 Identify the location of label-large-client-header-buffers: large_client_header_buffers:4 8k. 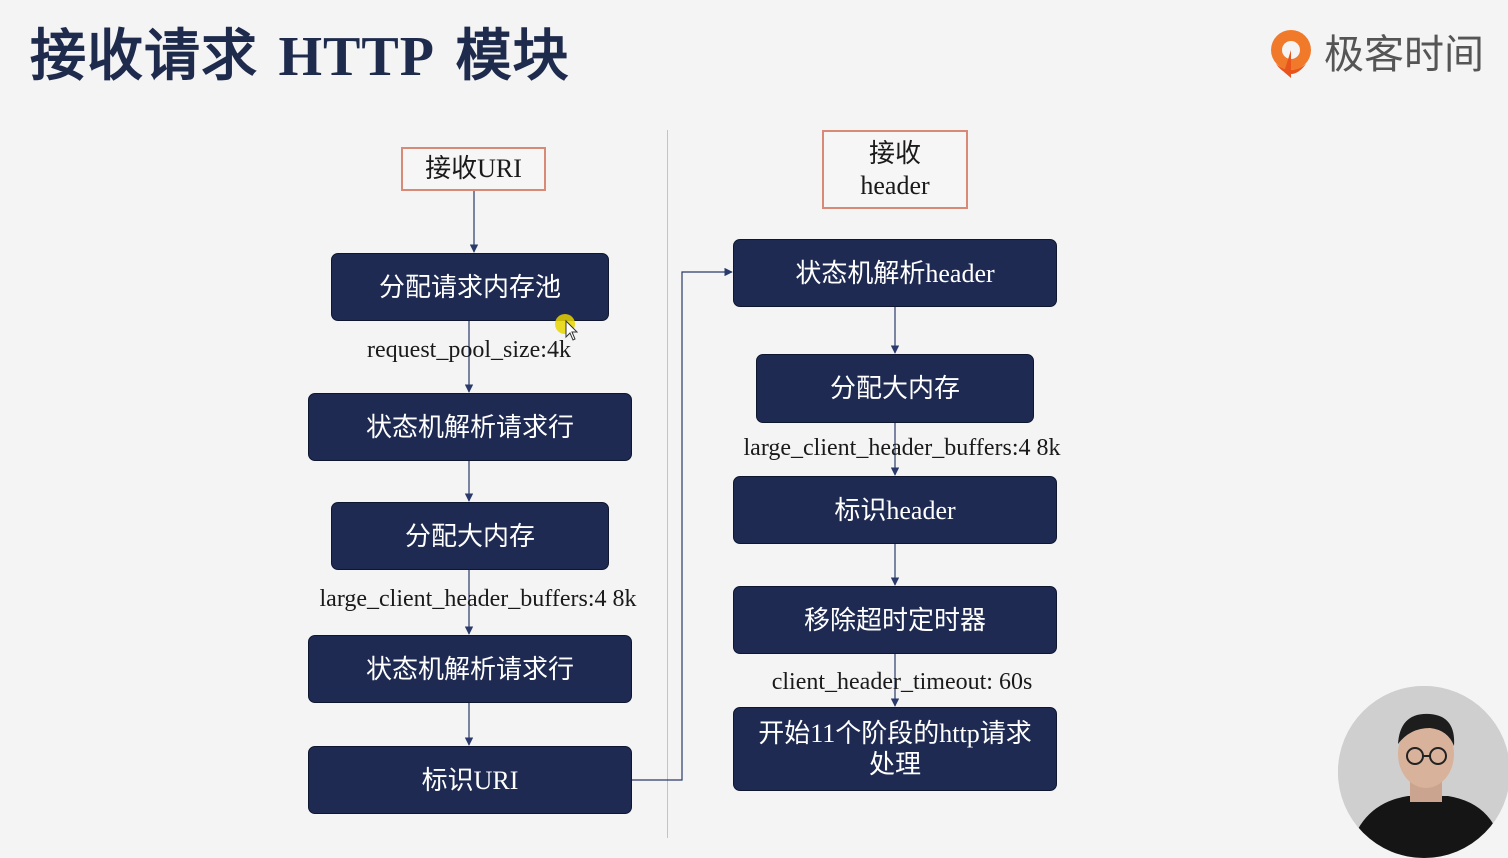
(478, 599).